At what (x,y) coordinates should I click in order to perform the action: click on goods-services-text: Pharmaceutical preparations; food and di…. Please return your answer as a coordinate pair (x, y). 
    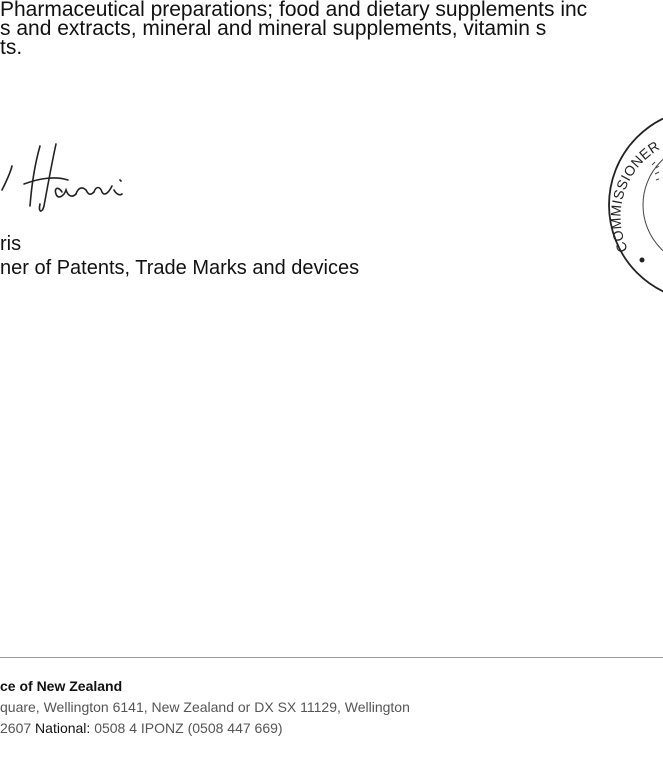
    Looking at the image, I should click on (331, 29).